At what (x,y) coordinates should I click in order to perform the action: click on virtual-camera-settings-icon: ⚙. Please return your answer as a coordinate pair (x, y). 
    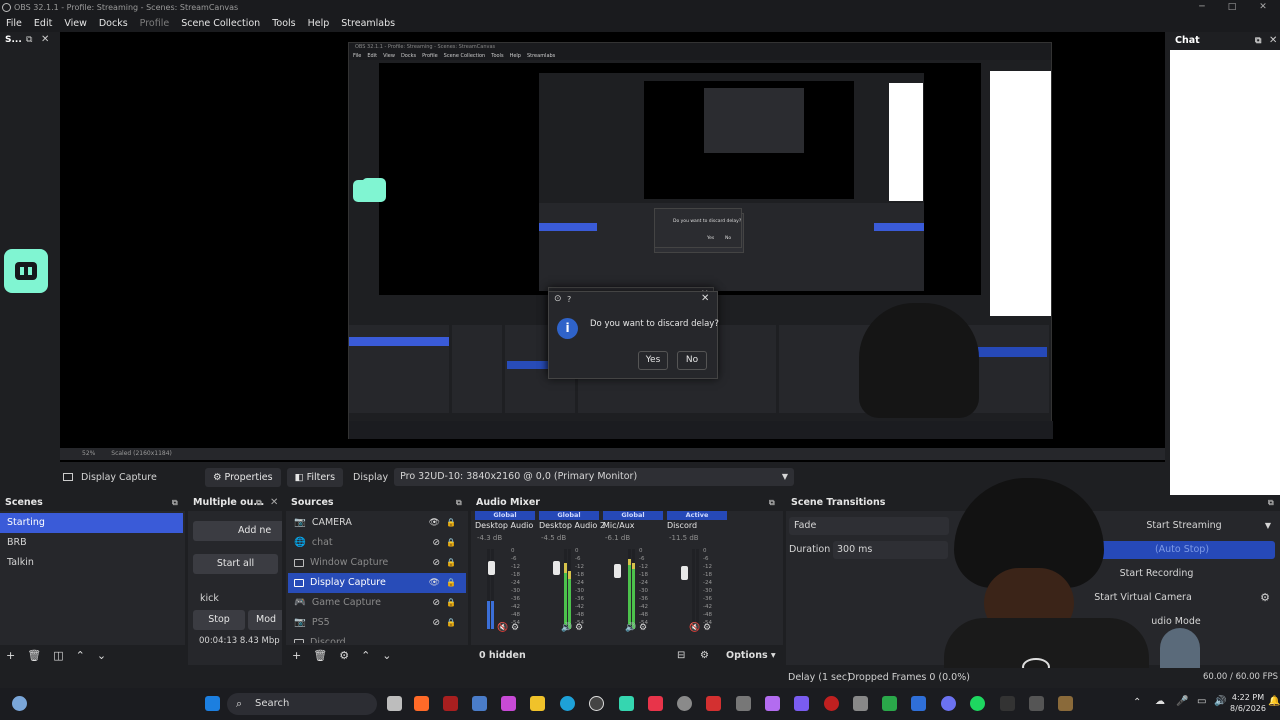
    Looking at the image, I should click on (1265, 598).